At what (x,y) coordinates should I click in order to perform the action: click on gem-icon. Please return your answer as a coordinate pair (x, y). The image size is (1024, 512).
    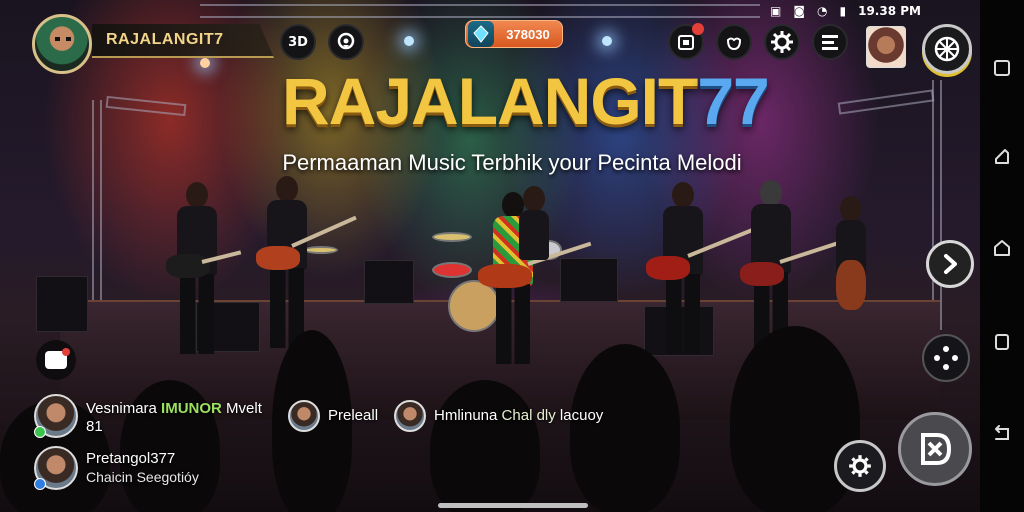
    Looking at the image, I should click on (481, 34).